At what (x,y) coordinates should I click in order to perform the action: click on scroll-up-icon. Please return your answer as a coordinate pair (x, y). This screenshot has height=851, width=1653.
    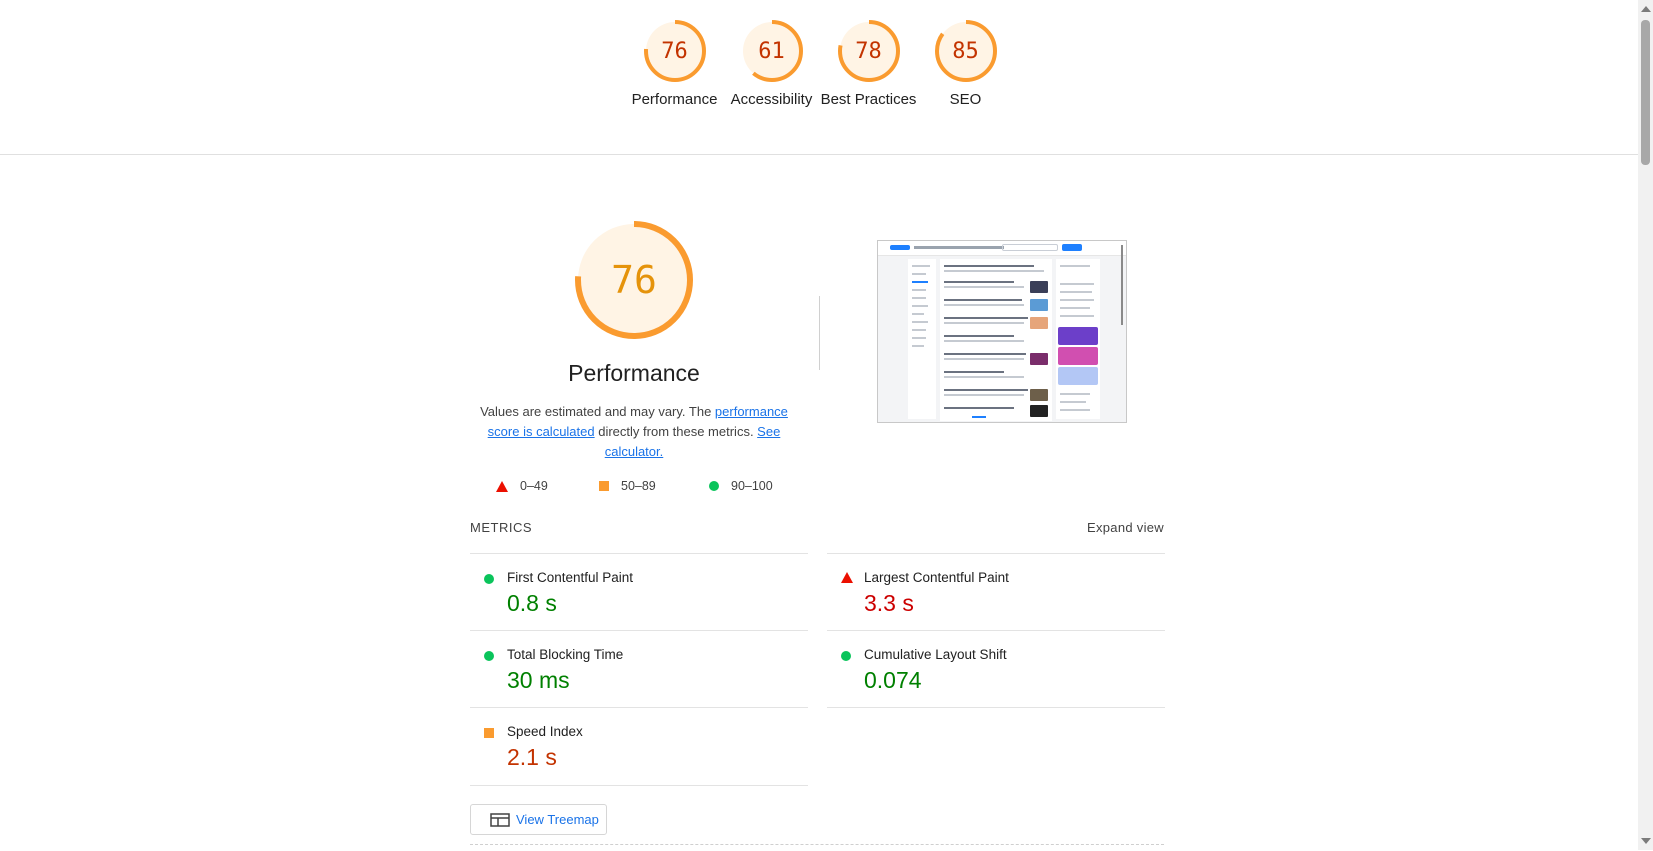
    Looking at the image, I should click on (1646, 9).